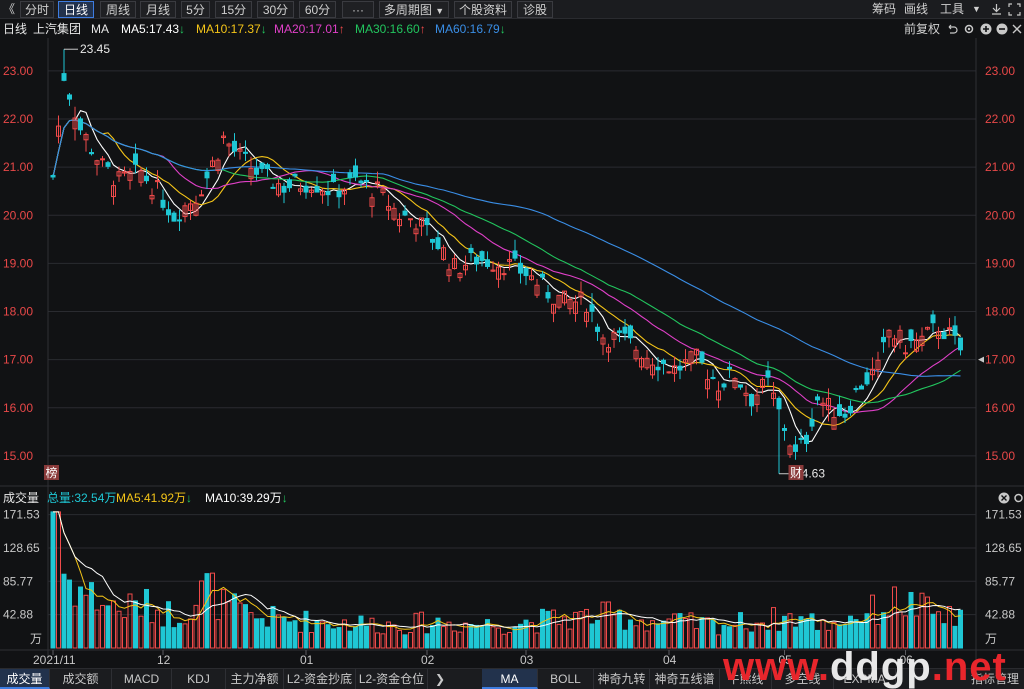 The height and width of the screenshot is (689, 1024). I want to click on period-tab-weekly: 周线, so click(118, 9).